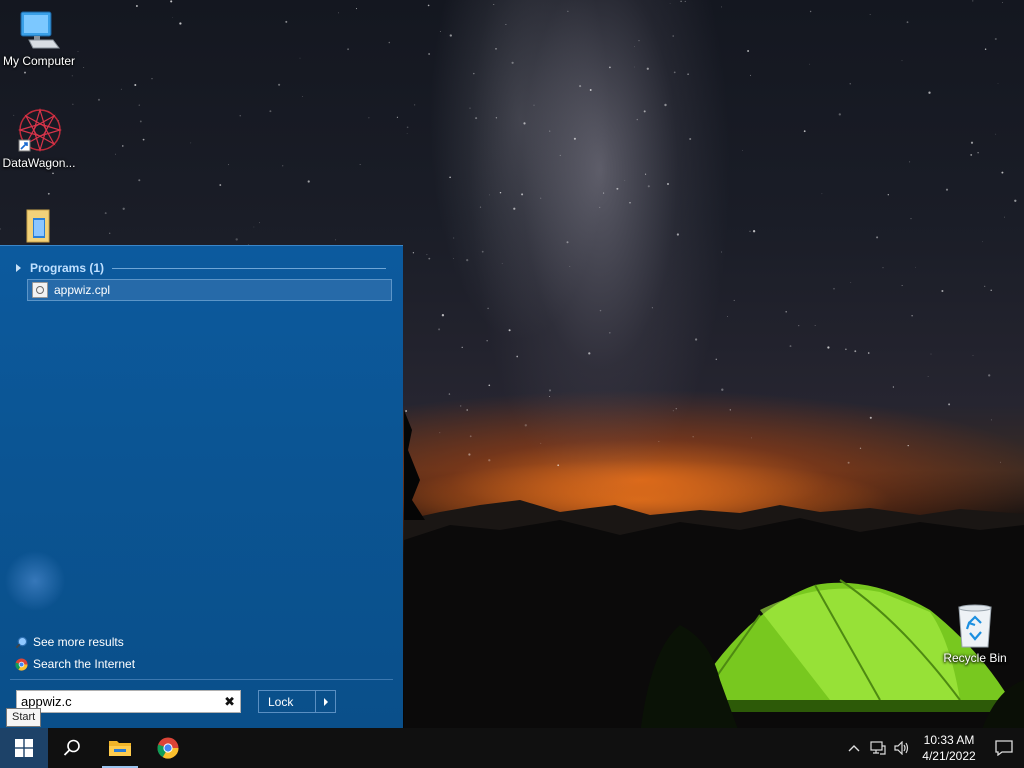  Describe the element at coordinates (325, 701) in the screenshot. I see `power-options-arrow-button` at that location.